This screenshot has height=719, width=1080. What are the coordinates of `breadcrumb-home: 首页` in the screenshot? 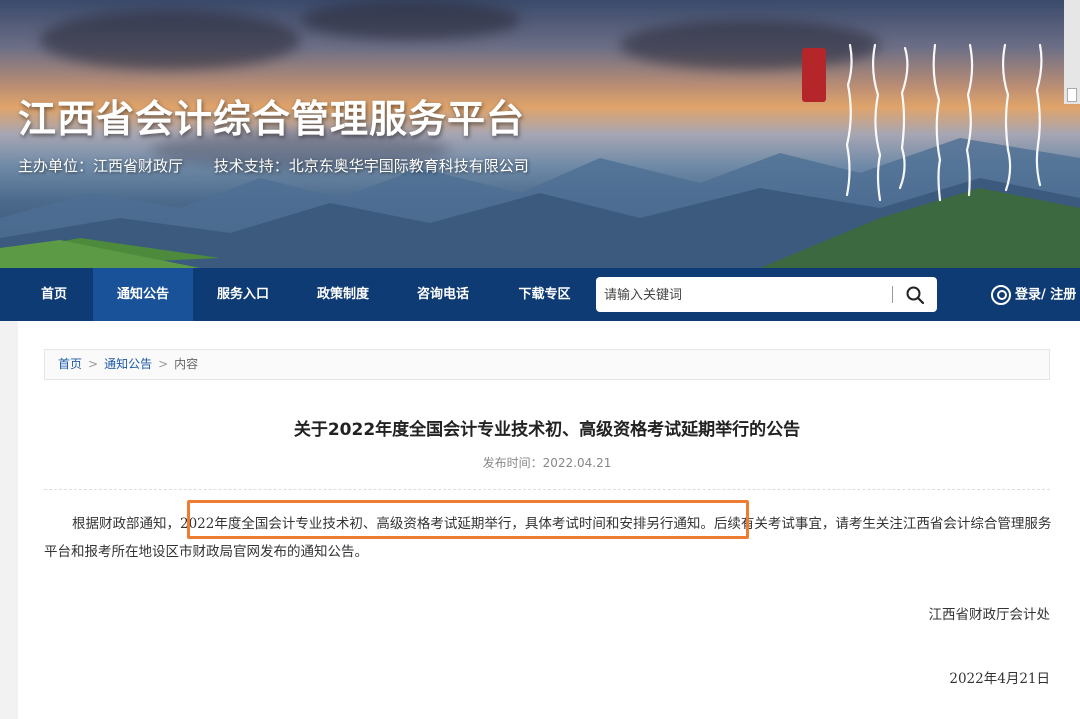 It's located at (70, 364).